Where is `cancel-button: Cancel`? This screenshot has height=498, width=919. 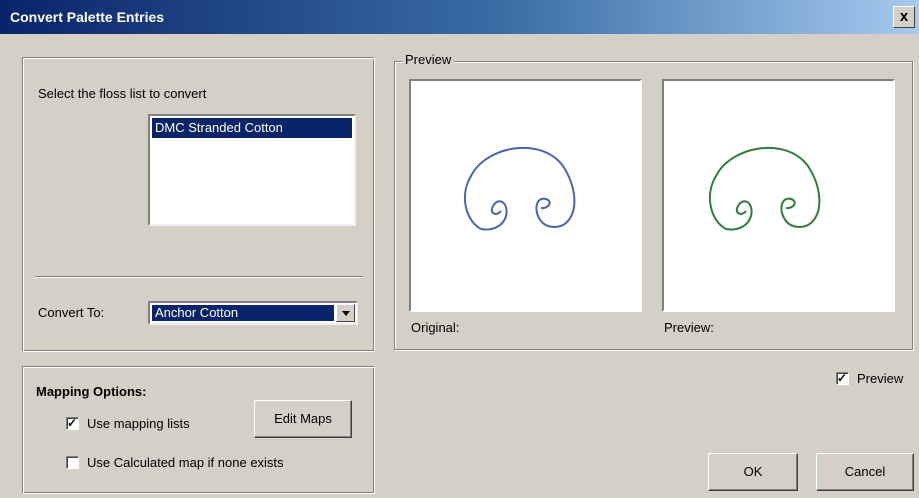 cancel-button: Cancel is located at coordinates (865, 472).